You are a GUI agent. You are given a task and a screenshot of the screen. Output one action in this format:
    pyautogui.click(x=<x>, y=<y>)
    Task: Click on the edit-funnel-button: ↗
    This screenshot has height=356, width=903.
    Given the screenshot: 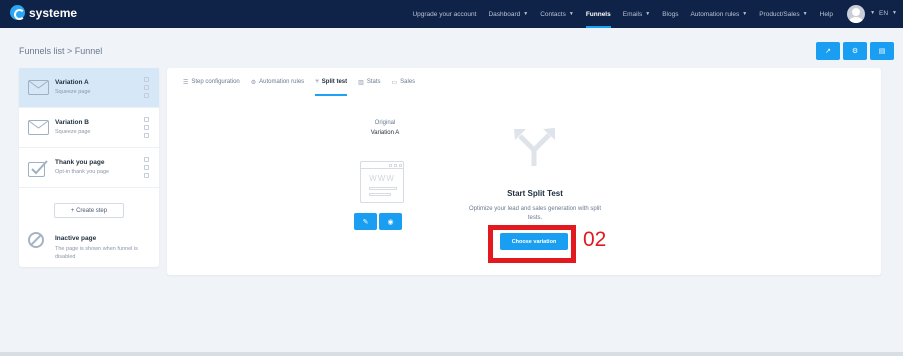 What is the action you would take?
    pyautogui.click(x=828, y=51)
    